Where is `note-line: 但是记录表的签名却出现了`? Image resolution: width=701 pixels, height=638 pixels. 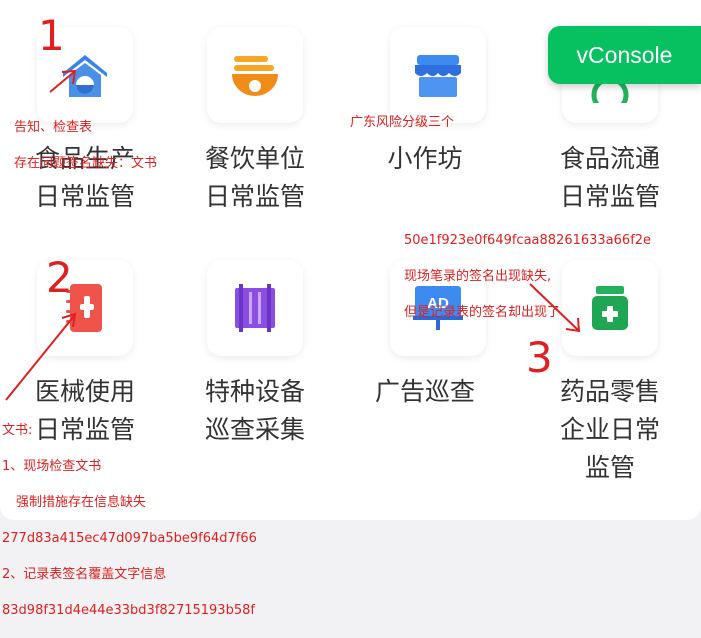
note-line: 但是记录表的签名却出现了 is located at coordinates (482, 312).